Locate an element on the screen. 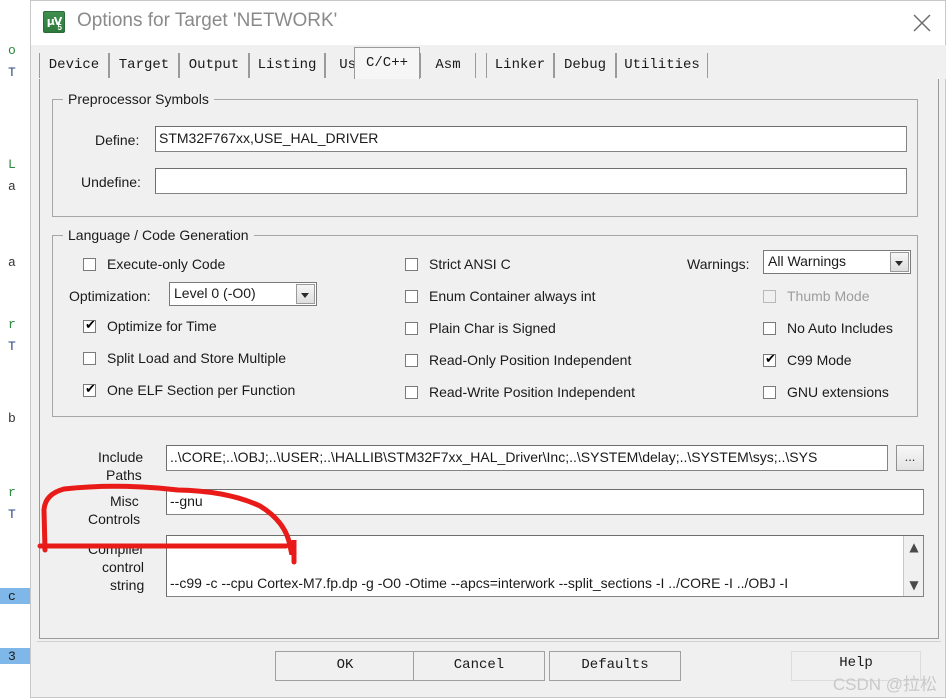  watermark: CSDN @拉松 is located at coordinates (884, 684).